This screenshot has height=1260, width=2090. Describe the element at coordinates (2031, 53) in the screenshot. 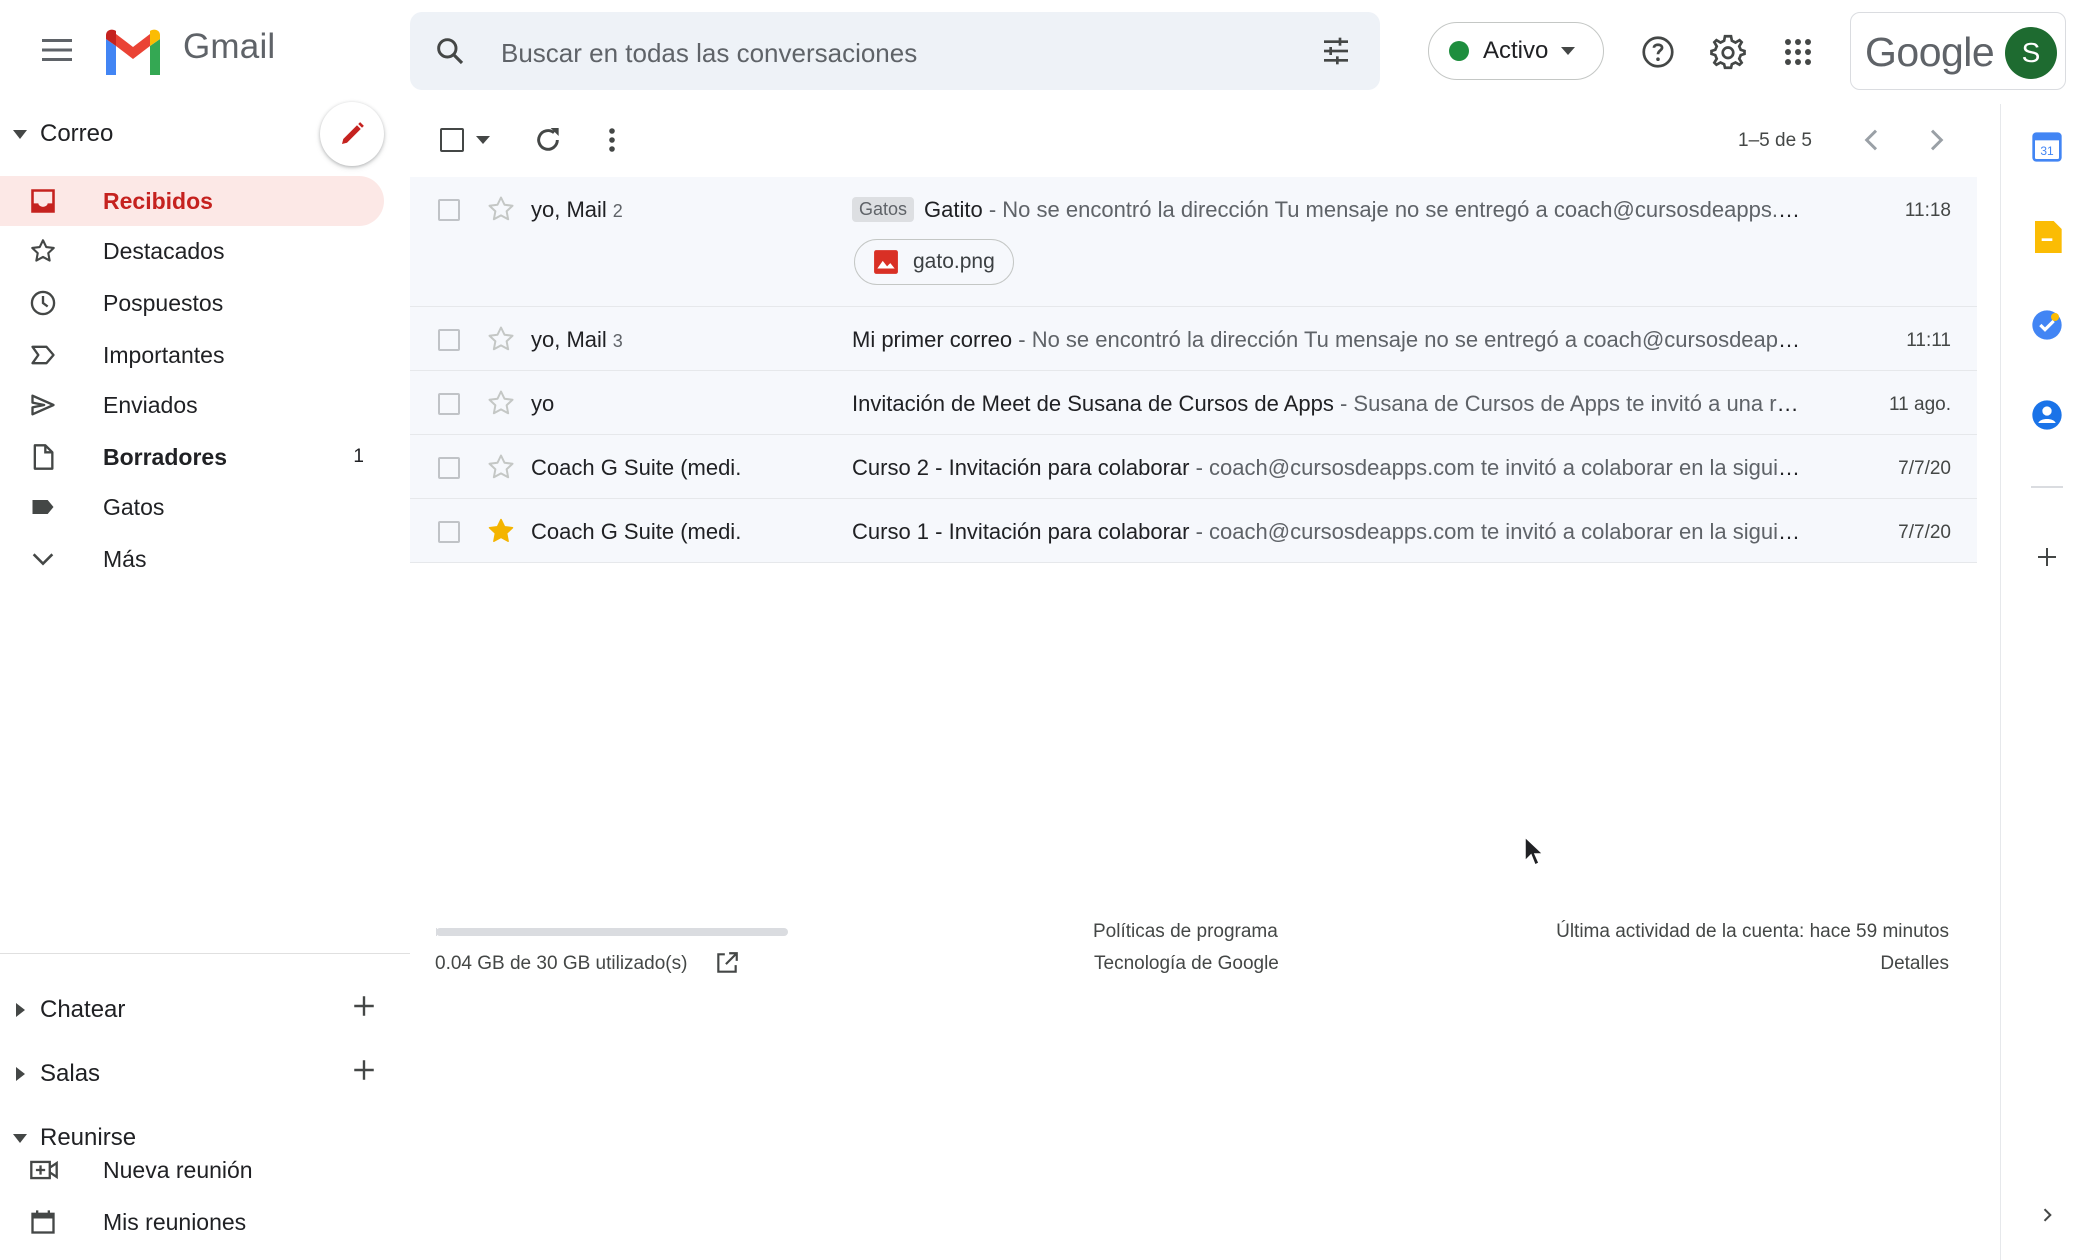

I see `avatar: S` at that location.